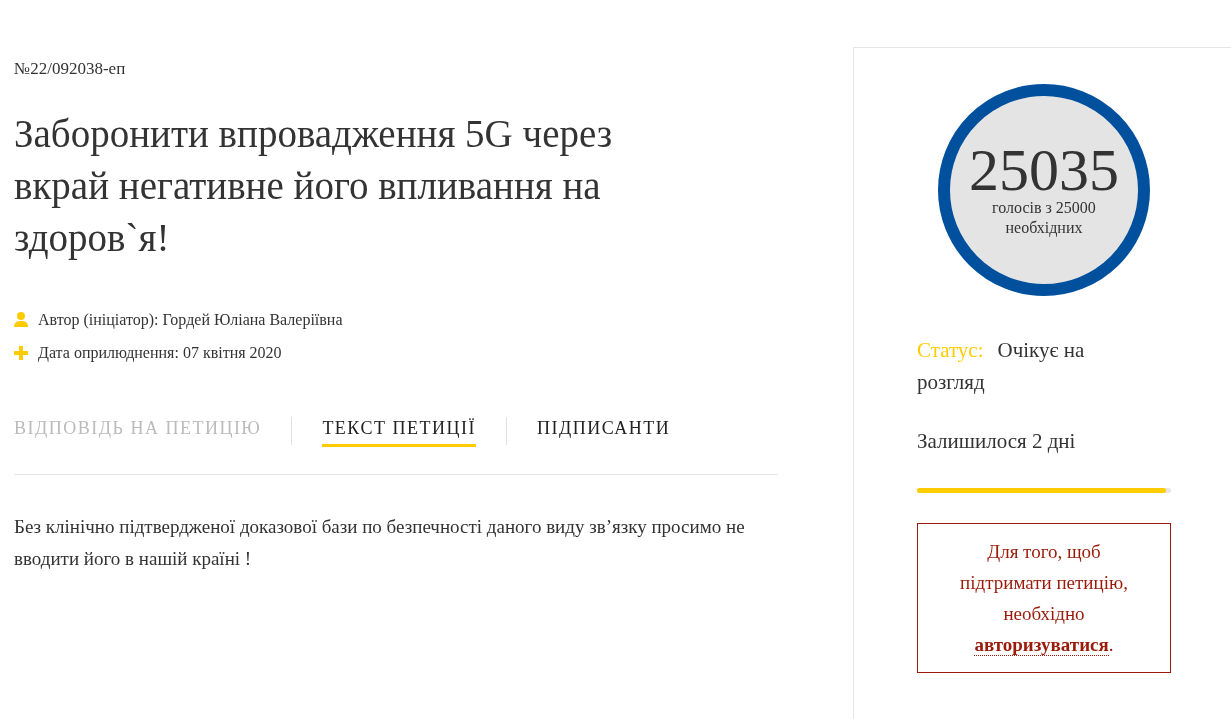 This screenshot has width=1231, height=719. Describe the element at coordinates (1041, 644) in the screenshot. I see `login-link: авторизуватися` at that location.